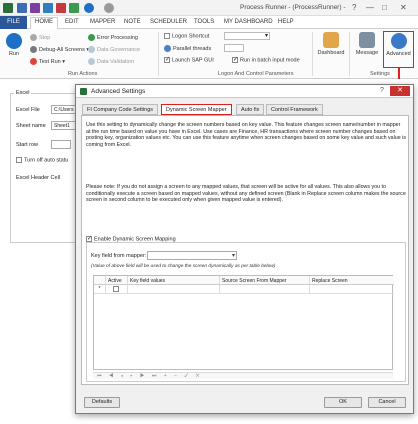  What do you see at coordinates (168, 22) in the screenshot?
I see `tab-scheduler: SCHEDULER` at bounding box center [168, 22].